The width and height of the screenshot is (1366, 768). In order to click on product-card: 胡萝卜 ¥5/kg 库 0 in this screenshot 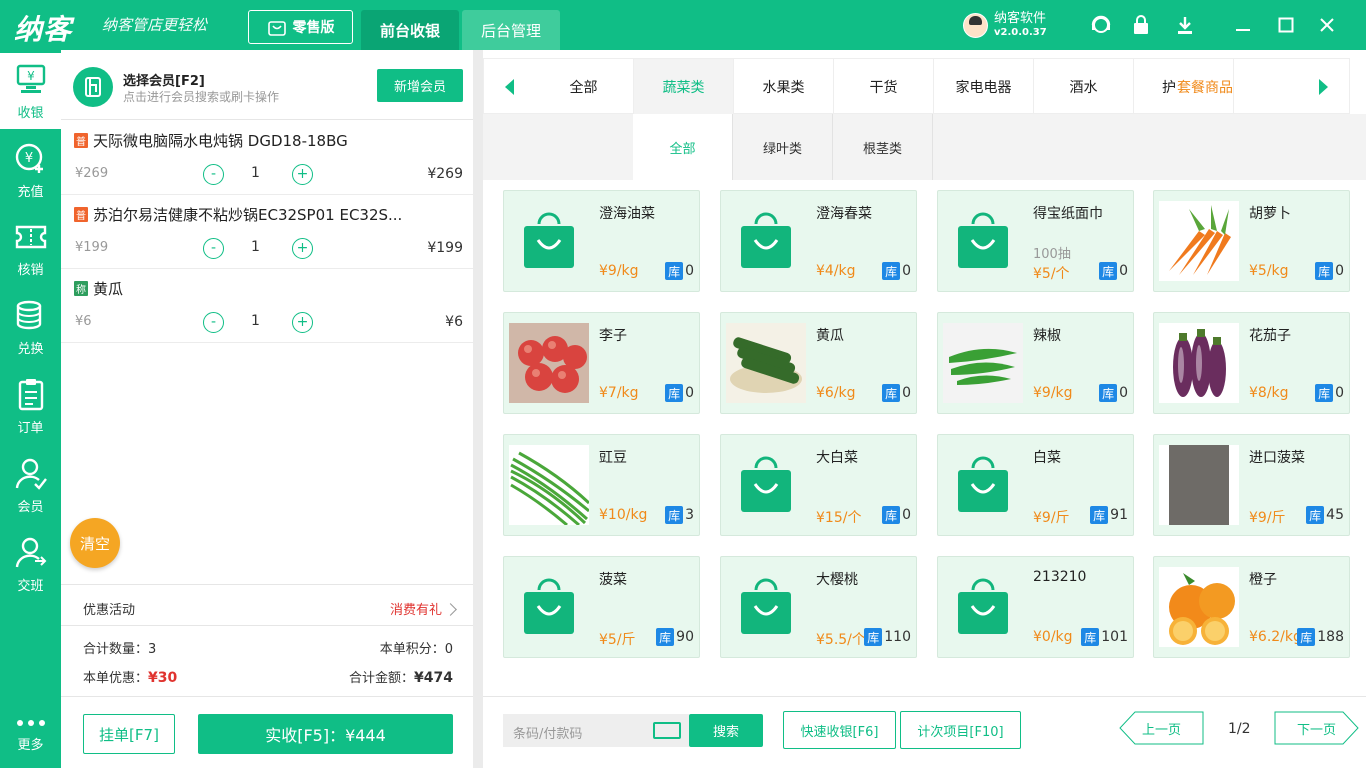, I will do `click(1251, 241)`.